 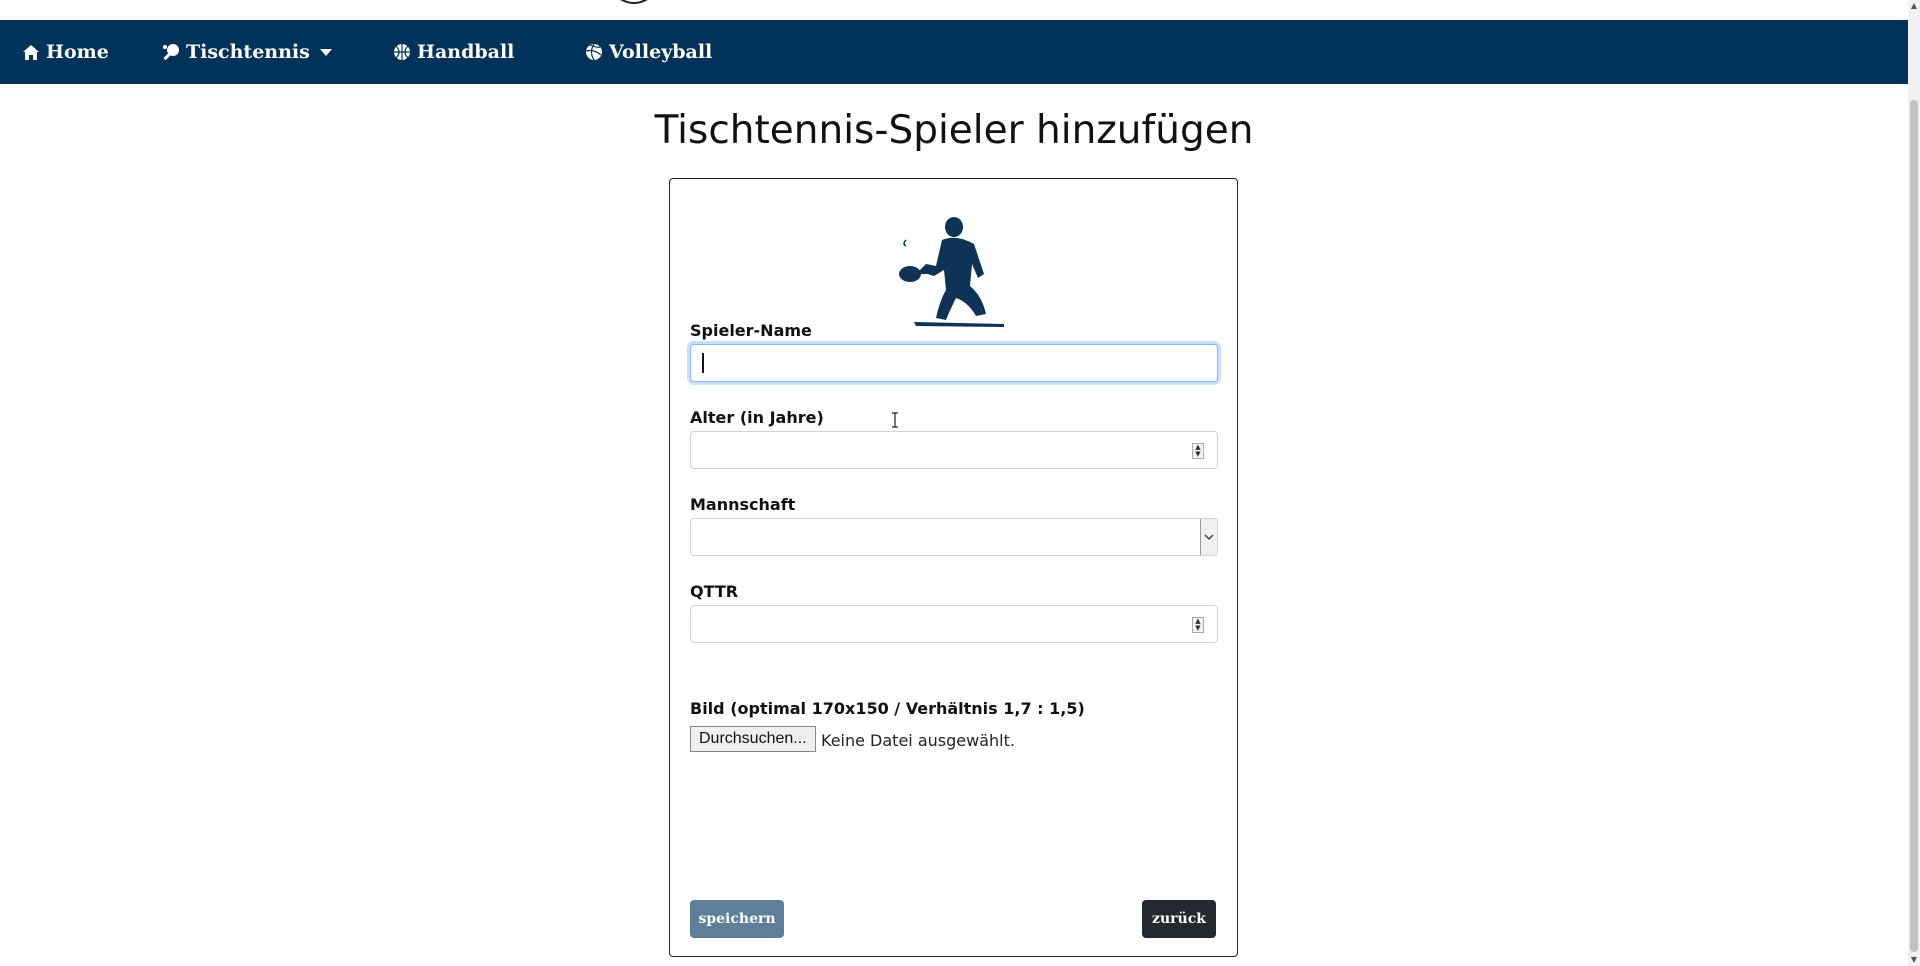 What do you see at coordinates (77, 52) in the screenshot?
I see `nav-home-label: Home` at bounding box center [77, 52].